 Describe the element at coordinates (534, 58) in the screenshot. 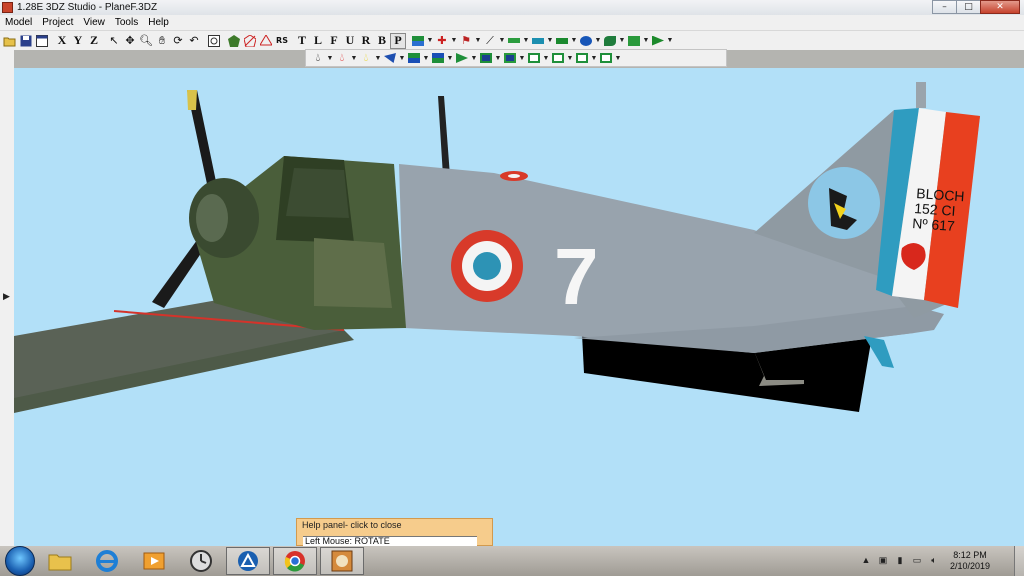

I see `panel-a-icon` at that location.